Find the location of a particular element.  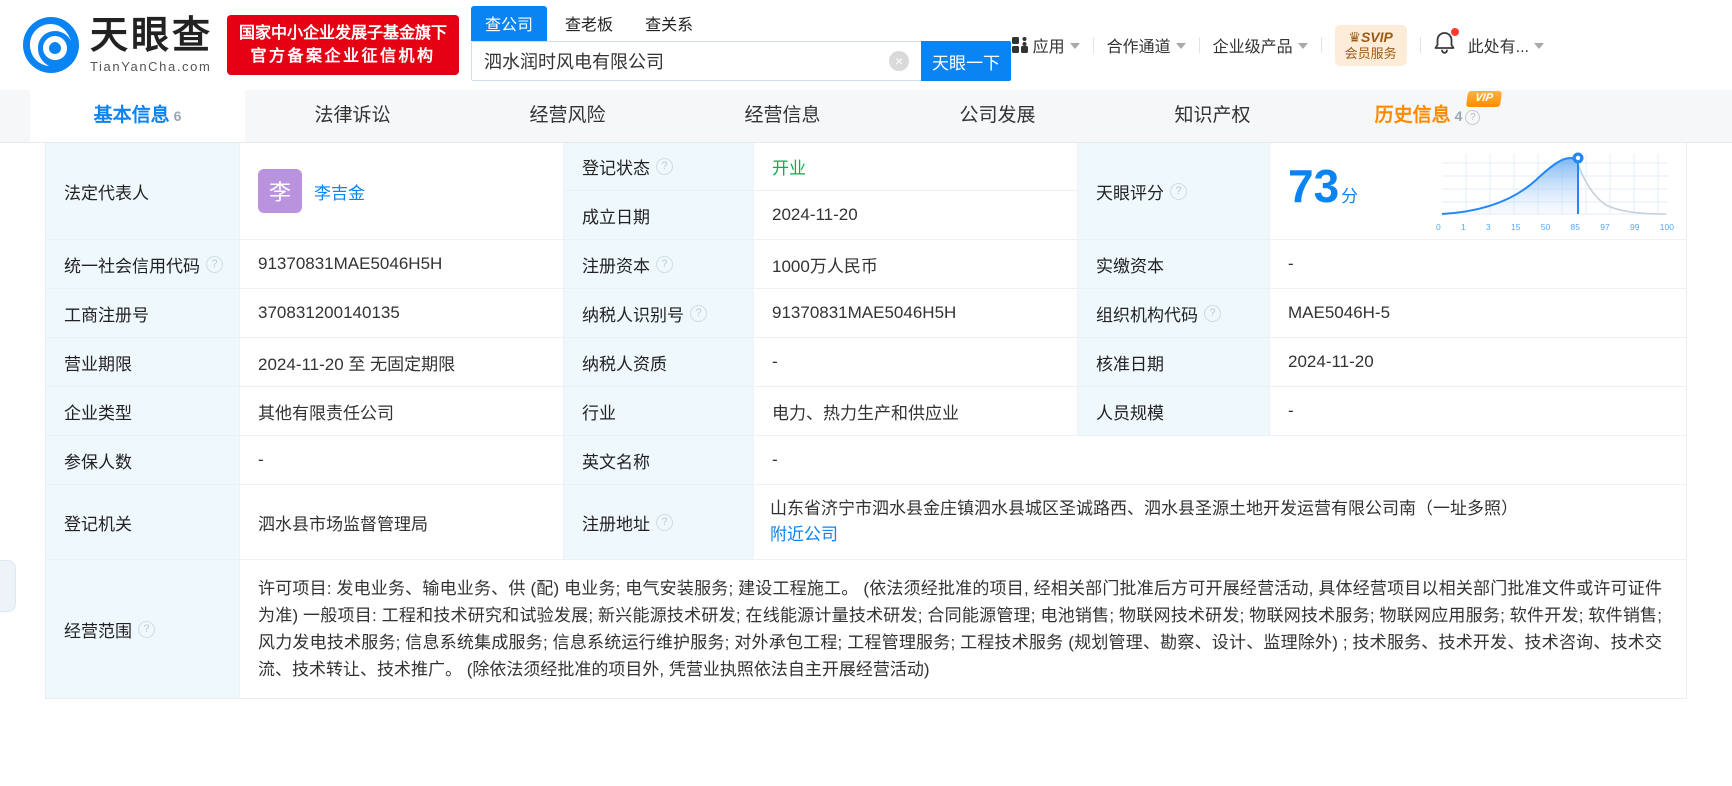

side-float-widget is located at coordinates (8, 586).